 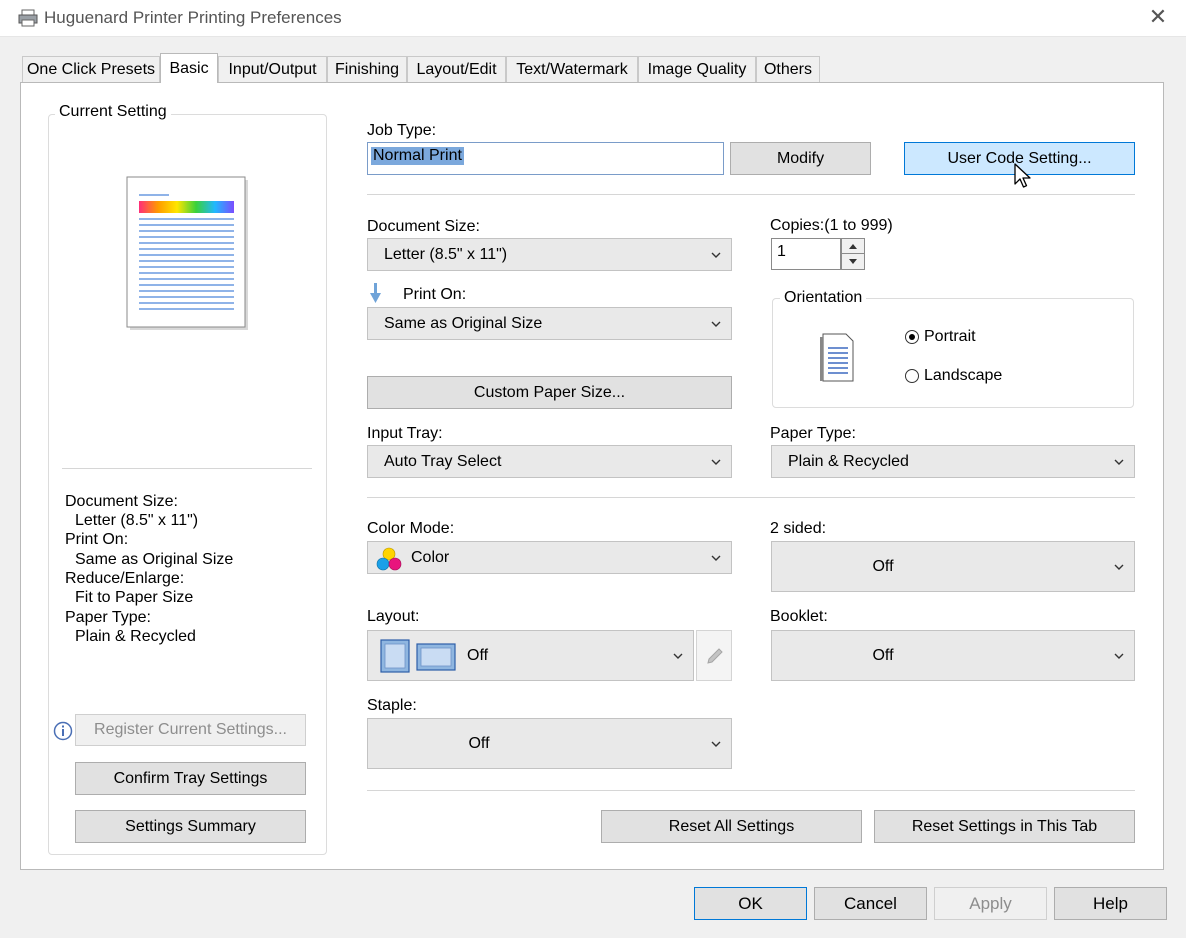 What do you see at coordinates (272, 69) in the screenshot?
I see `tab-input-output: Input/Output` at bounding box center [272, 69].